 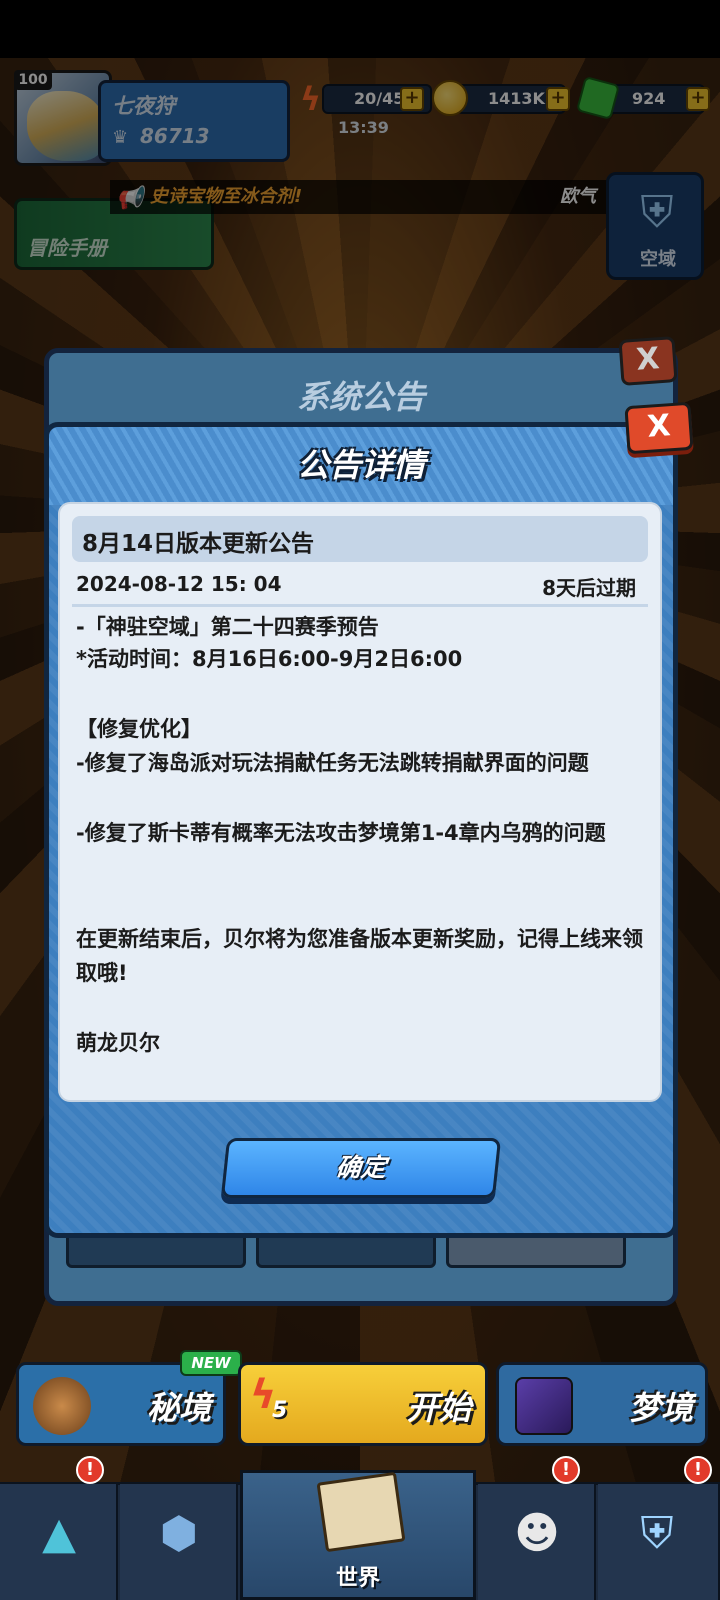 I want to click on new-badge: NEW, so click(x=211, y=1363).